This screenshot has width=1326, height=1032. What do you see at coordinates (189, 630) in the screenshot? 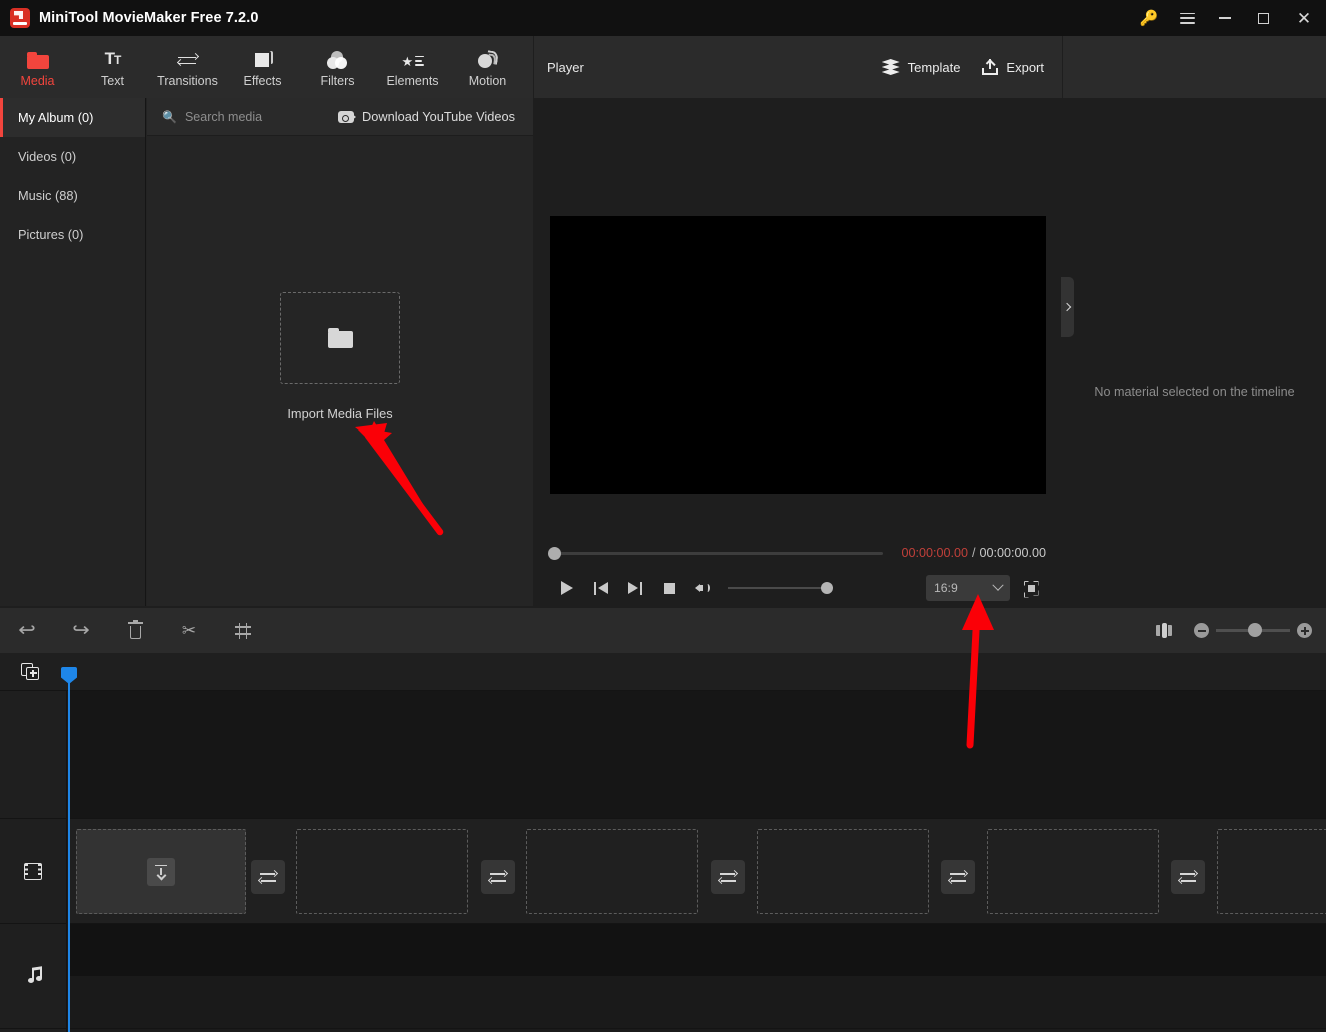
I see `split-button: ✂` at bounding box center [189, 630].